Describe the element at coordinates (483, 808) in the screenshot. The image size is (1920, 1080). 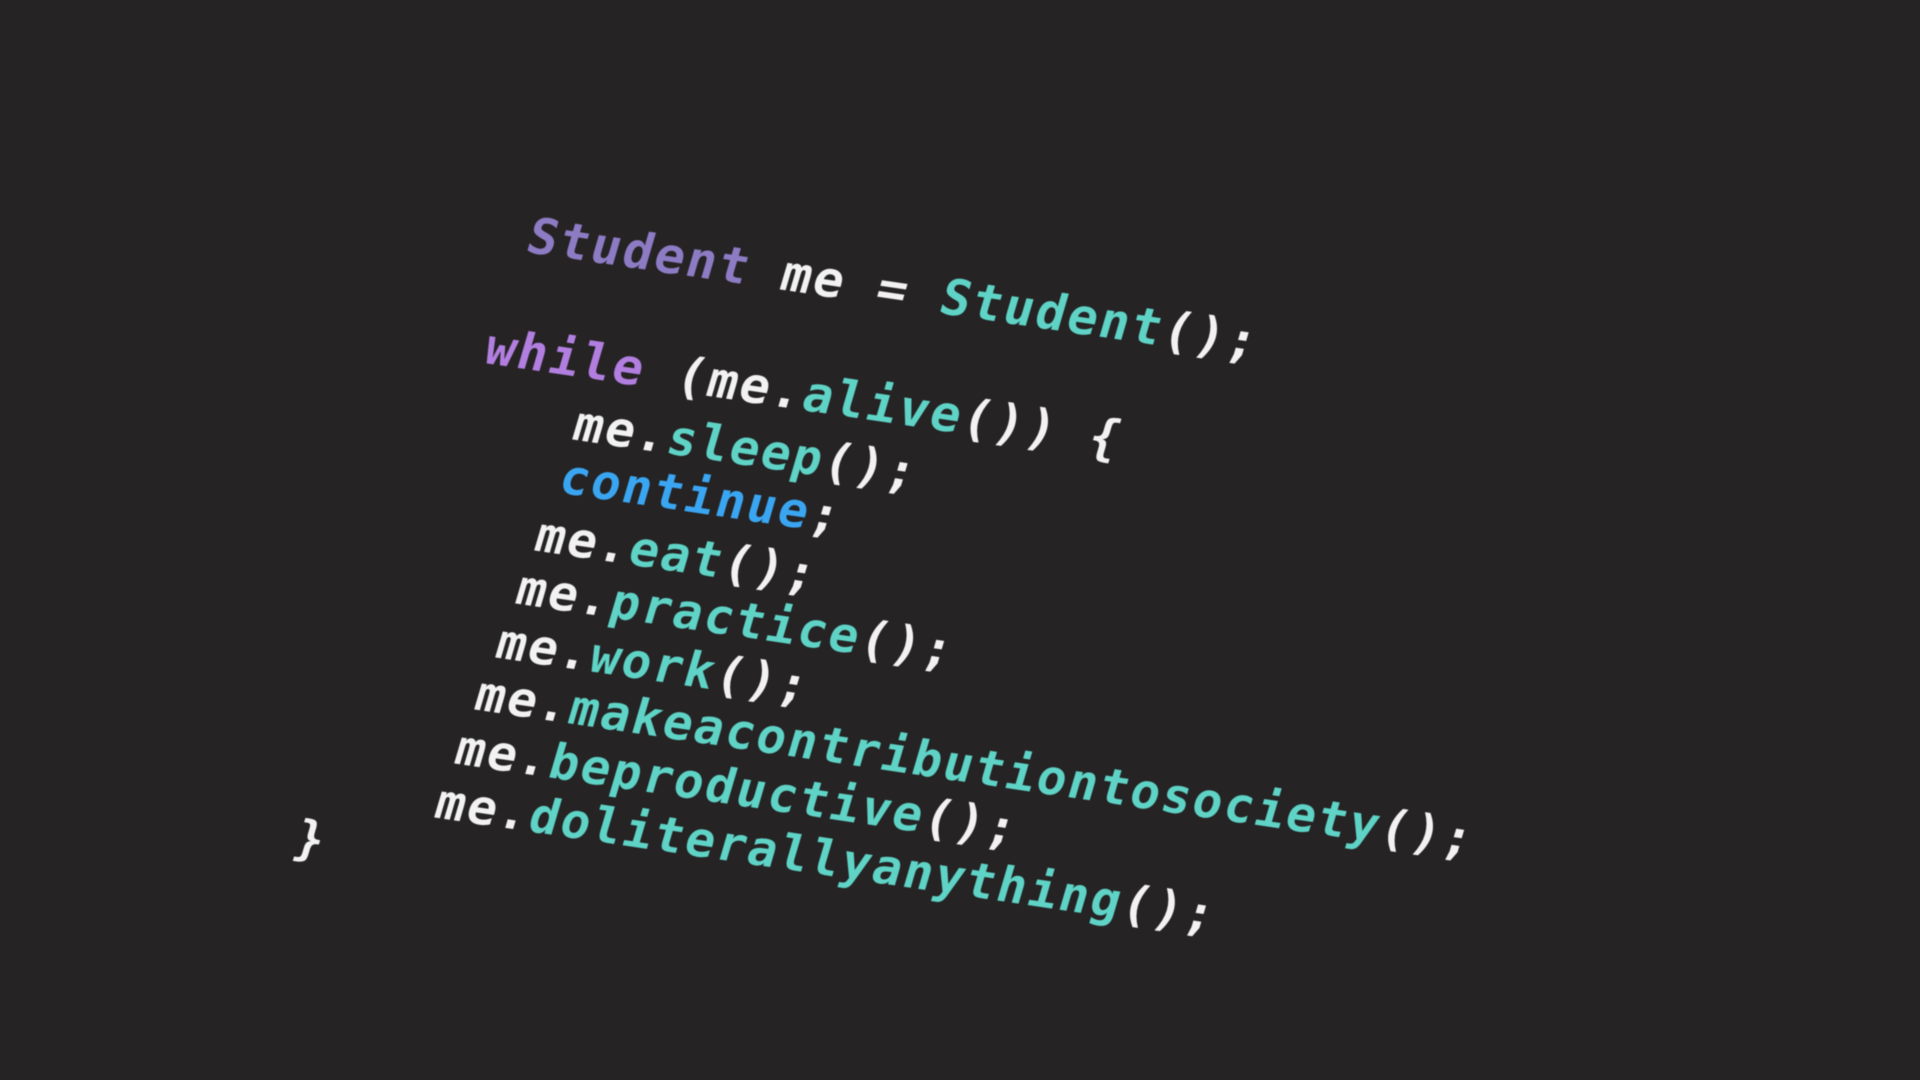
I see `object-token: me.` at that location.